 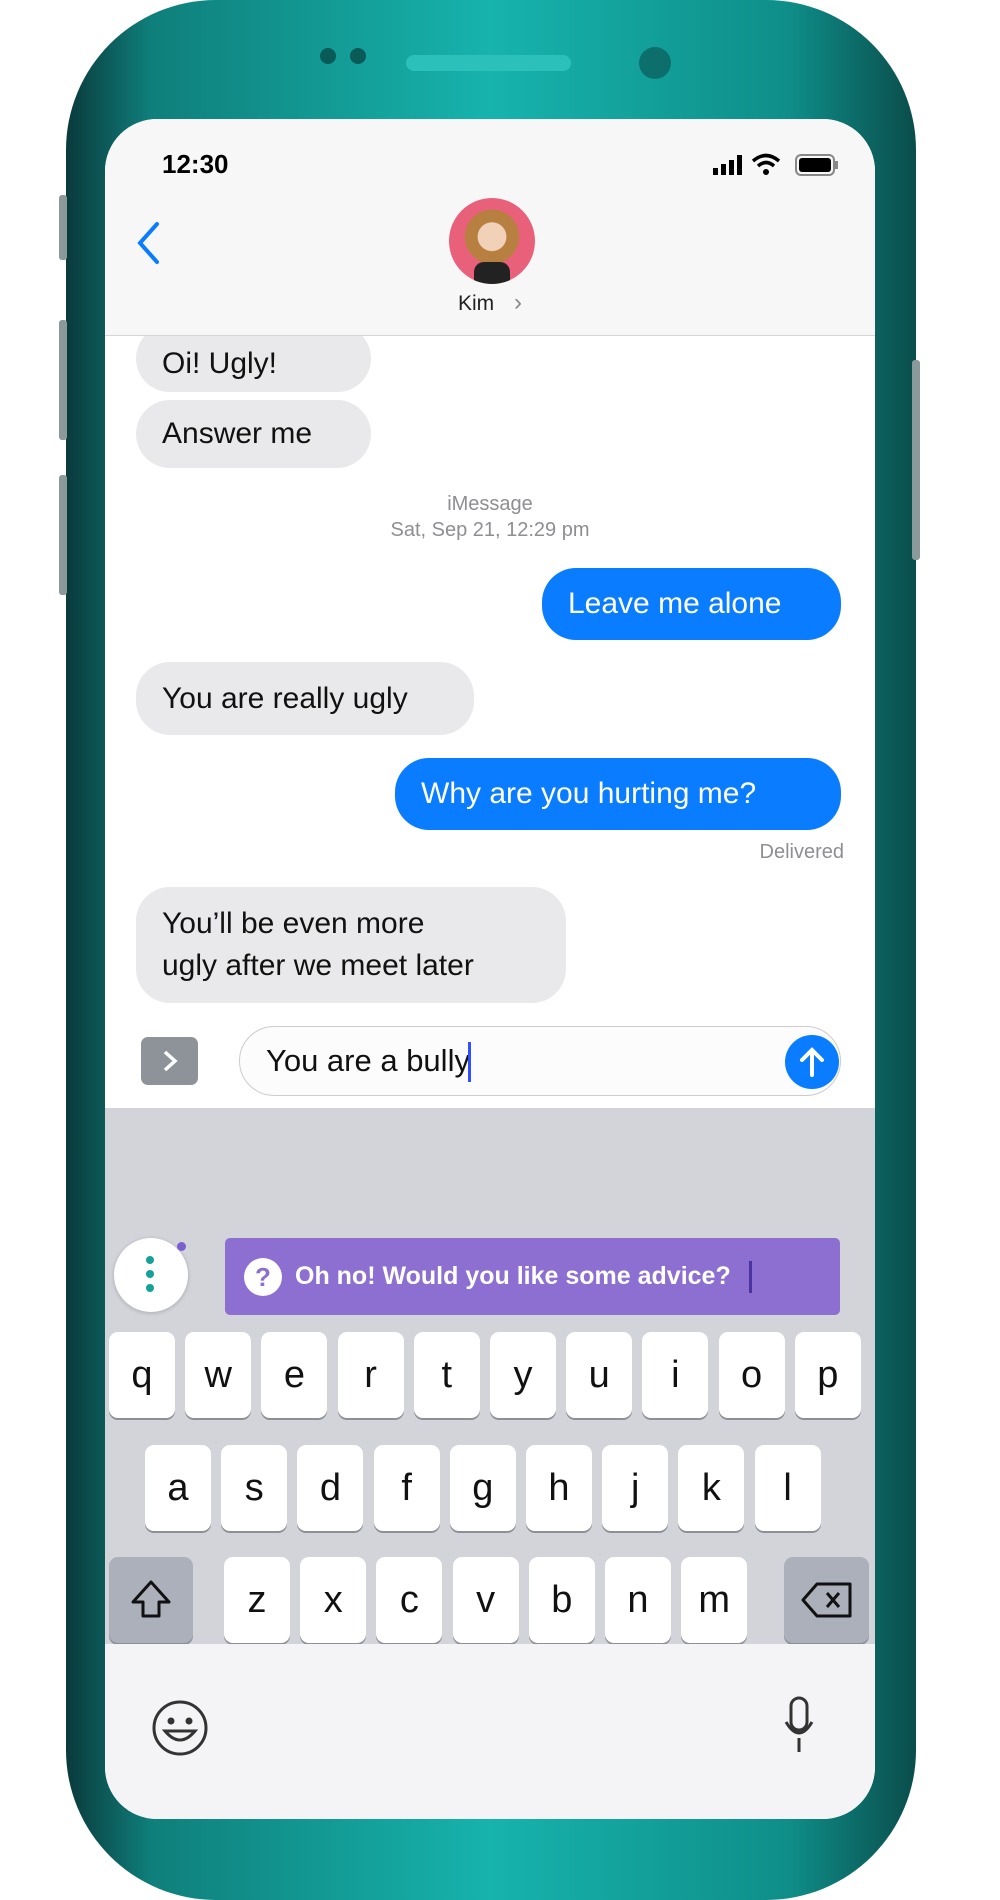 What do you see at coordinates (218, 1375) in the screenshot?
I see `key-w: w` at bounding box center [218, 1375].